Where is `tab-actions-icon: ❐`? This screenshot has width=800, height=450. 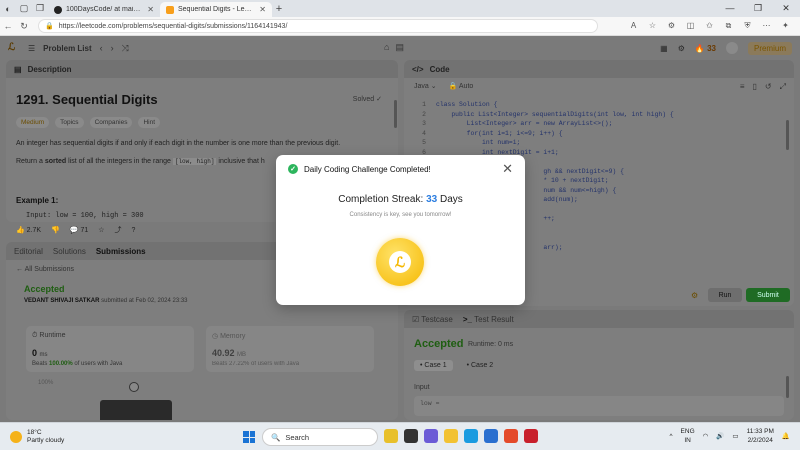 tab-actions-icon: ❐ is located at coordinates (40, 8).